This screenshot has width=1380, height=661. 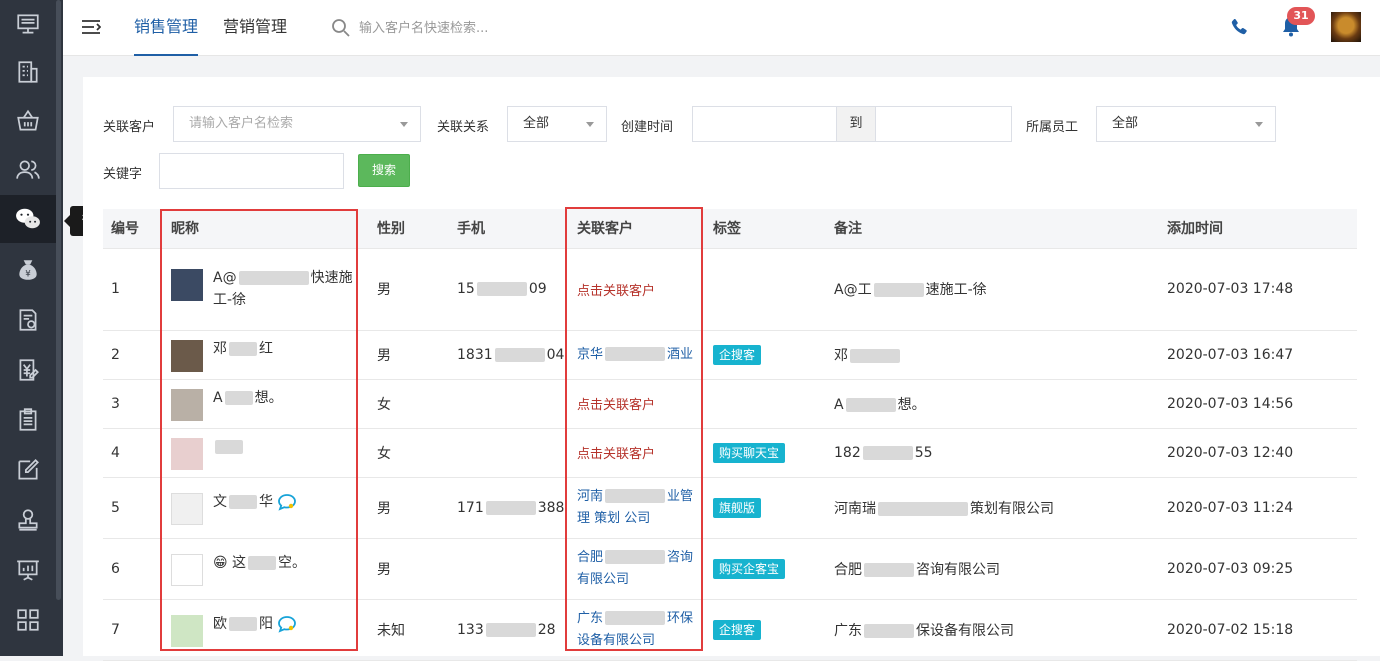 I want to click on filter-employee-label: 所属员工, so click(x=1052, y=127).